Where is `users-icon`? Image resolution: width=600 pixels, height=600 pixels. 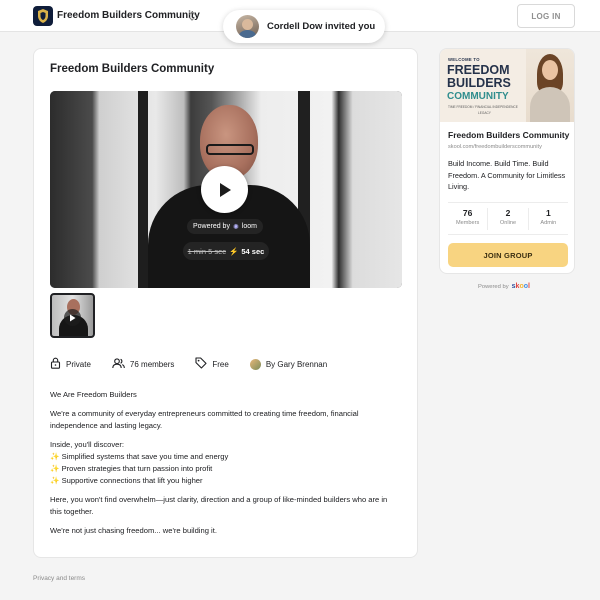
users-icon is located at coordinates (118, 364).